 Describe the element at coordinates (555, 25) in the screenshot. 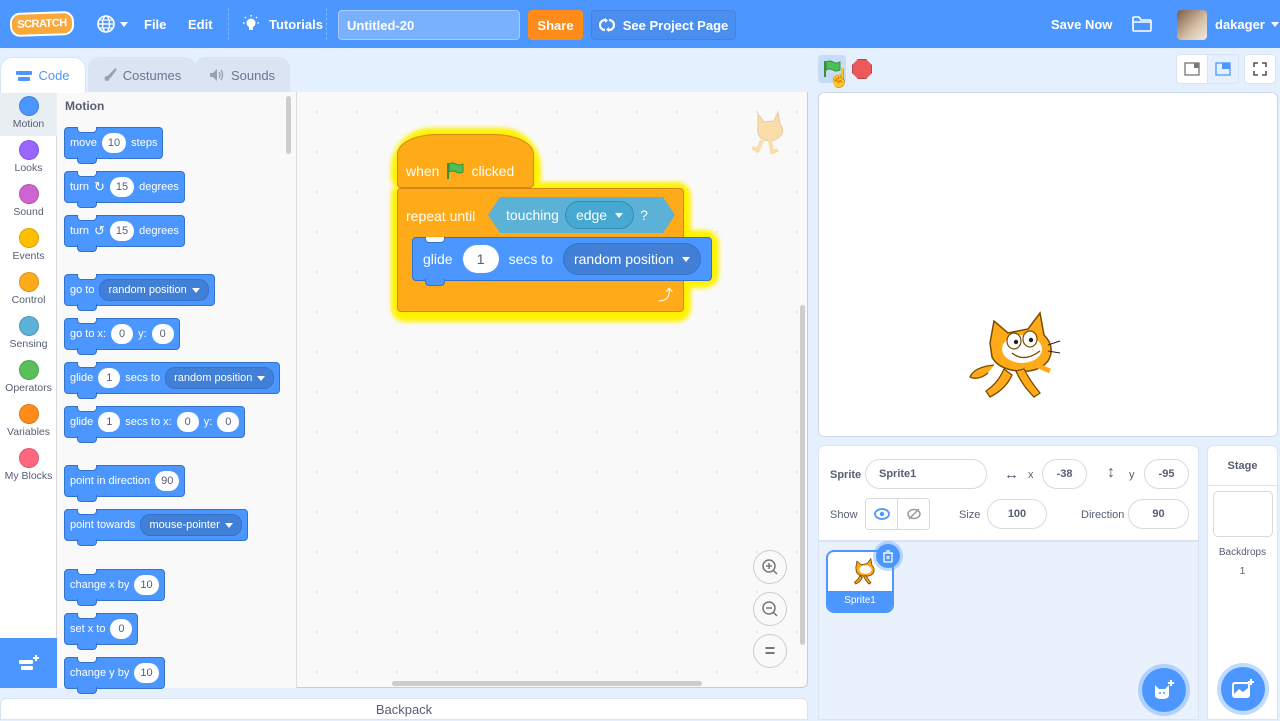

I see `share-button: Share` at that location.